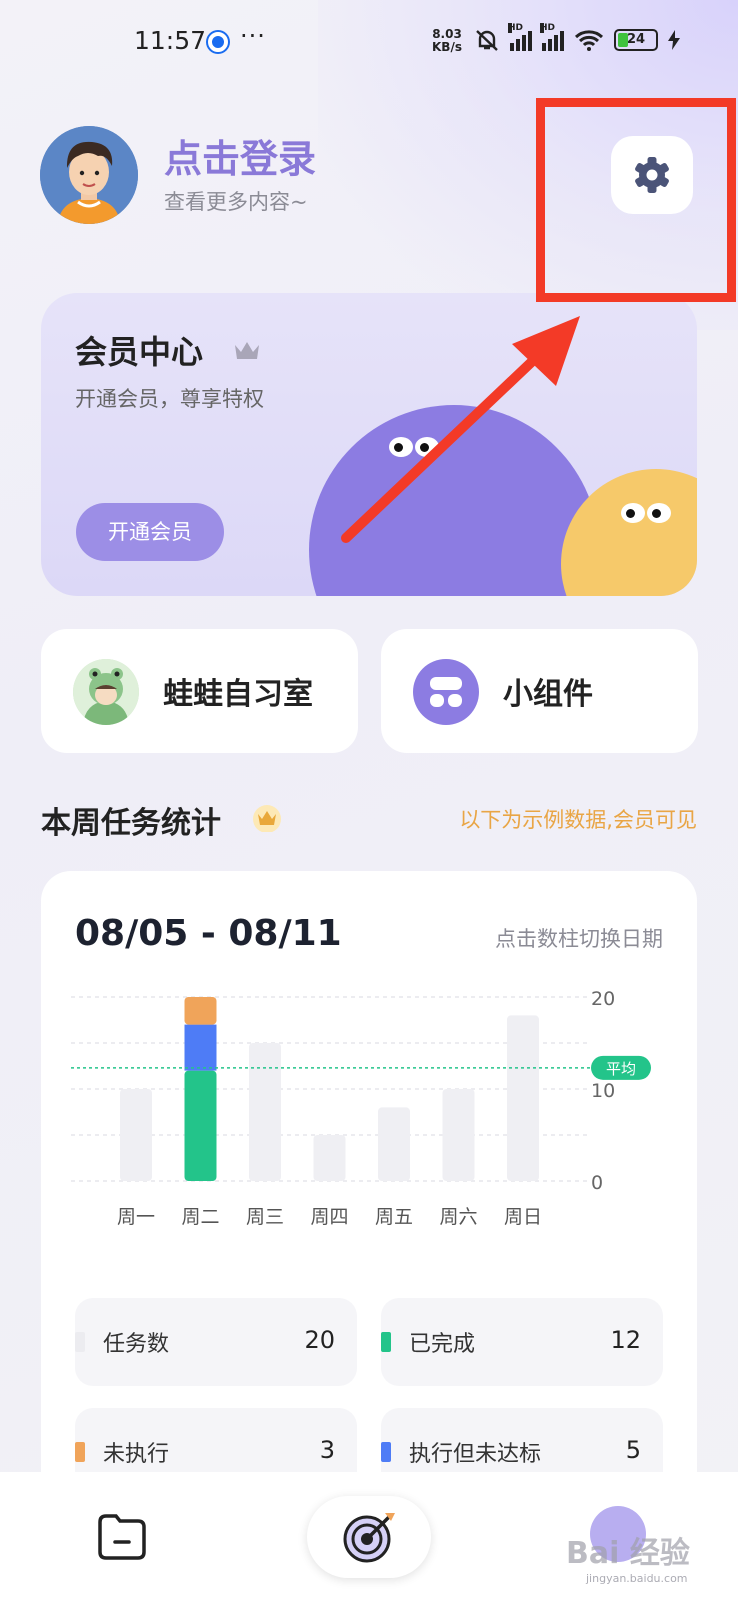 Image resolution: width=738 pixels, height=1600 pixels. I want to click on weekly-bar-chart: 0 10 20 周一 周二 周三 周四 周五 周六 周日 平均, so click(376, 1121).